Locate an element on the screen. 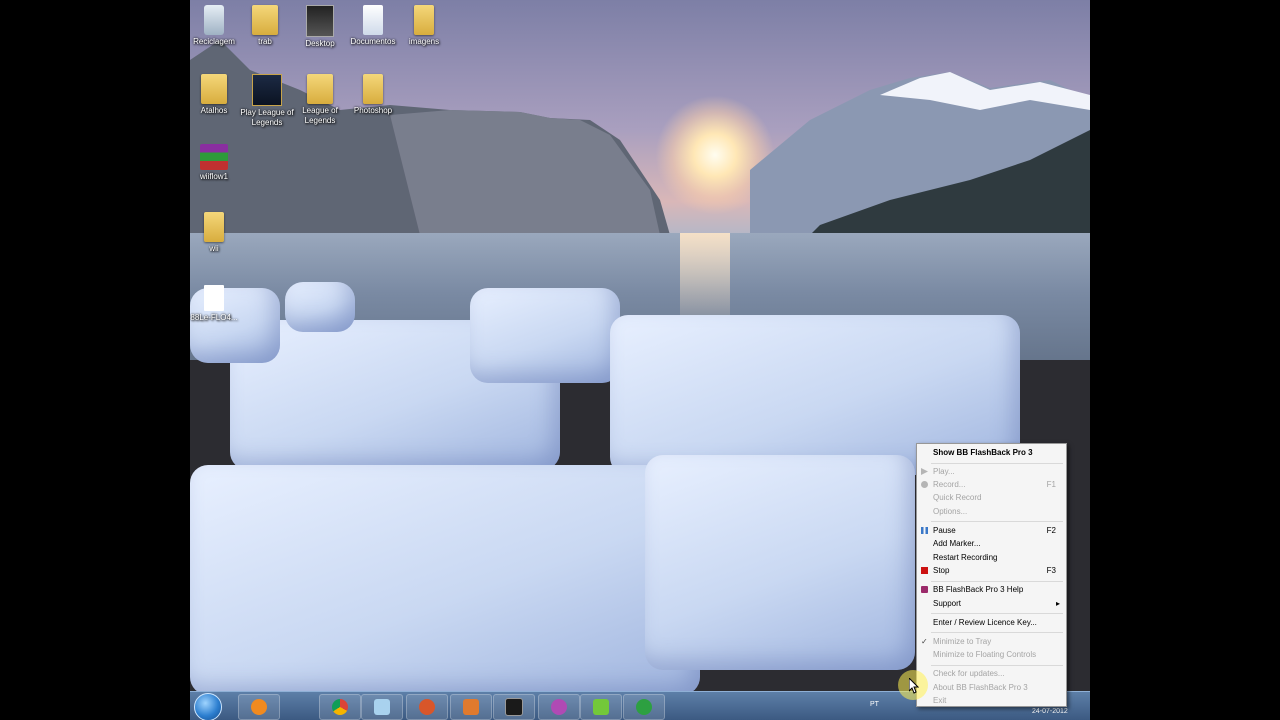 The width and height of the screenshot is (1280, 720). menu-item-shortcut: F3 is located at coordinates (1051, 570).